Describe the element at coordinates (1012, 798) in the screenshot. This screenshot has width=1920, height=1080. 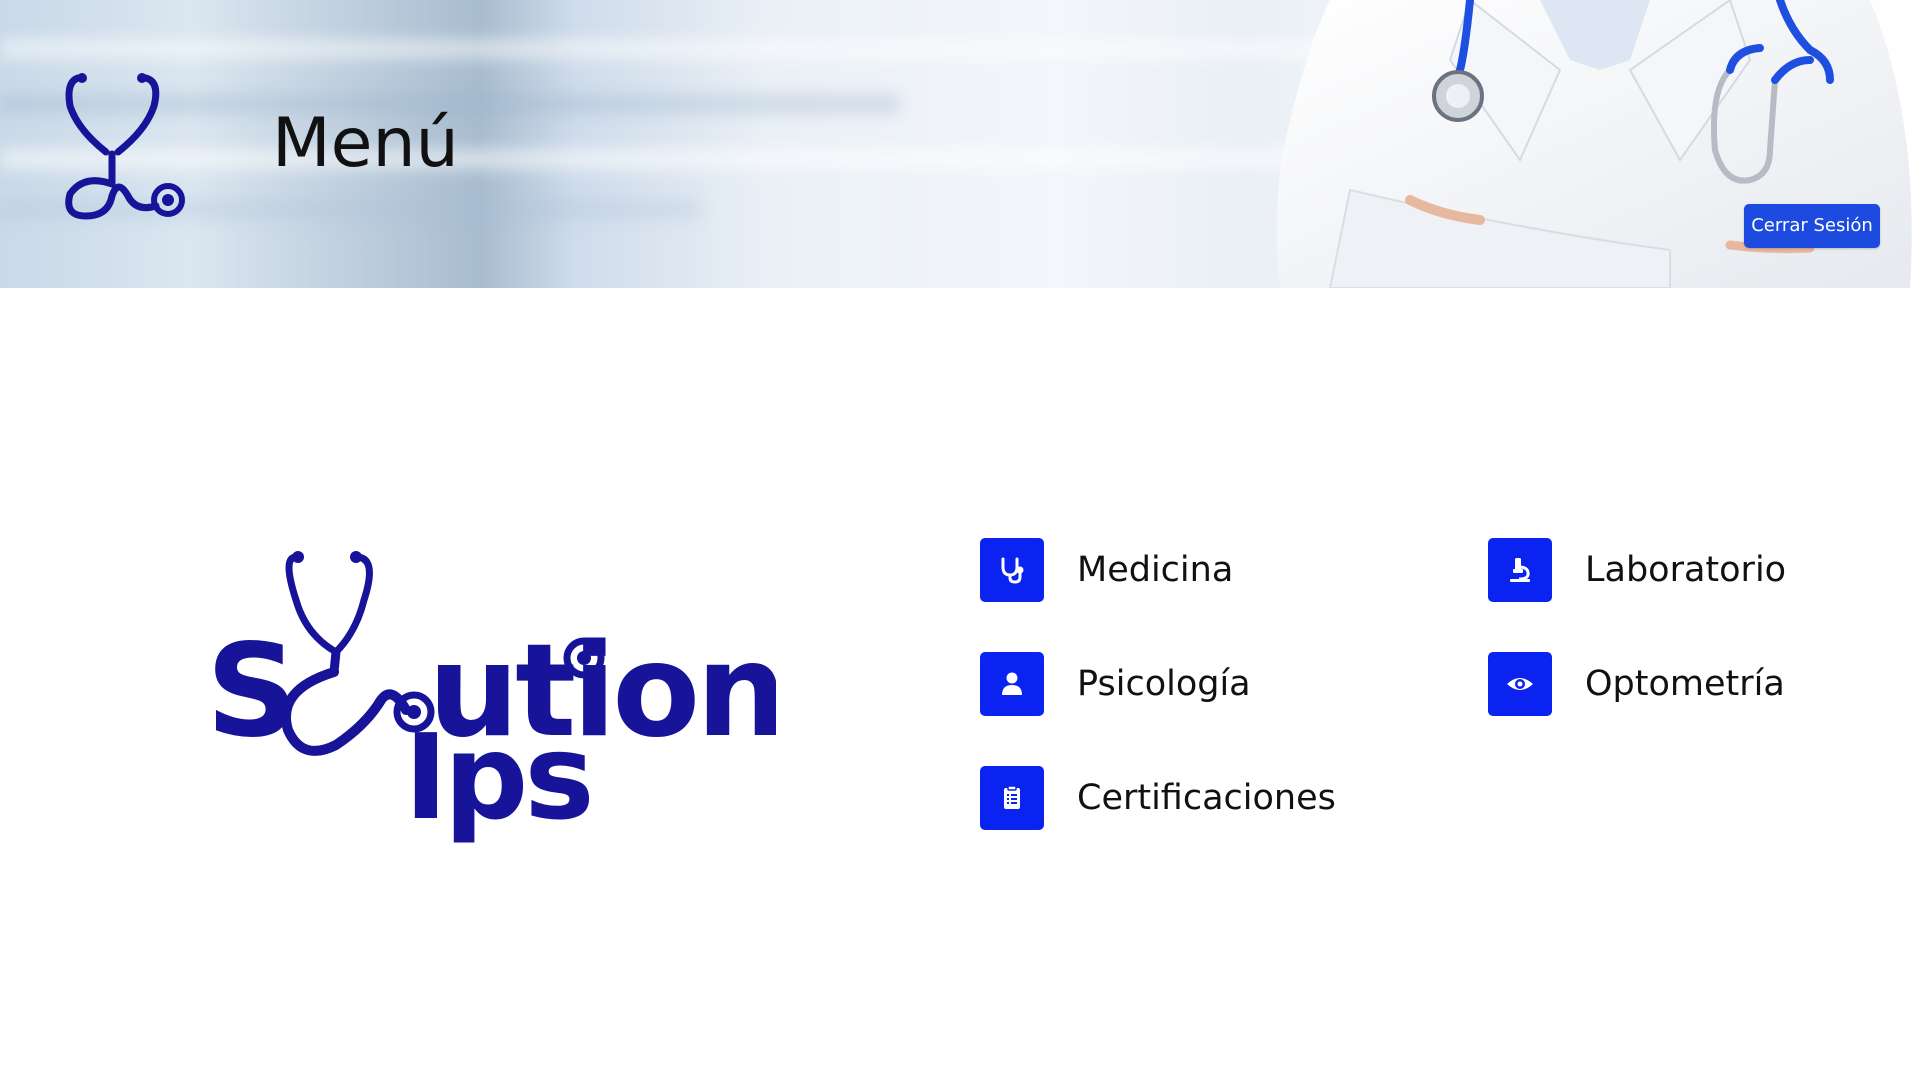
I see `clipboard-list-icon` at that location.